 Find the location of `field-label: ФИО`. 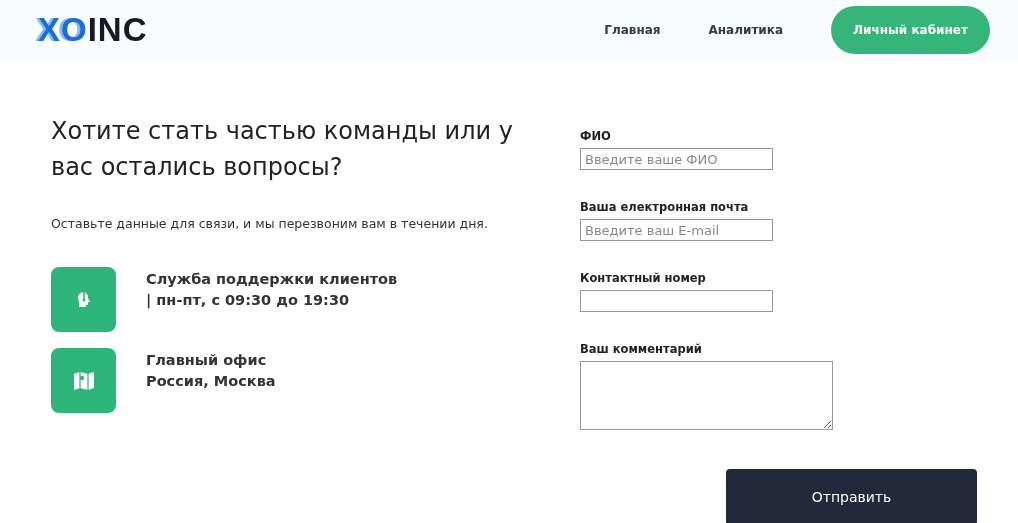

field-label: ФИО is located at coordinates (596, 136).